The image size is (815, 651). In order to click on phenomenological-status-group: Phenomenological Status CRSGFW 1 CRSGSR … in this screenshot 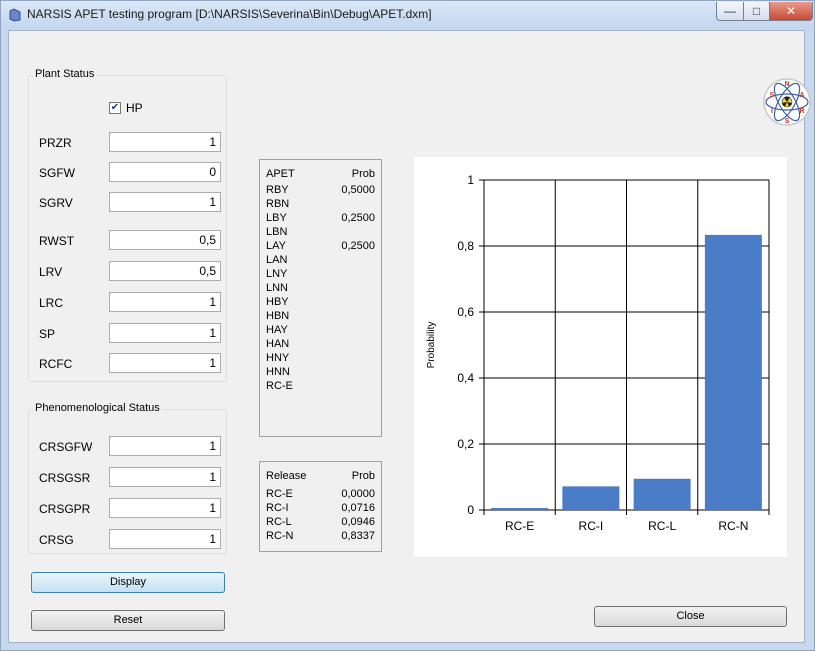, I will do `click(127, 478)`.